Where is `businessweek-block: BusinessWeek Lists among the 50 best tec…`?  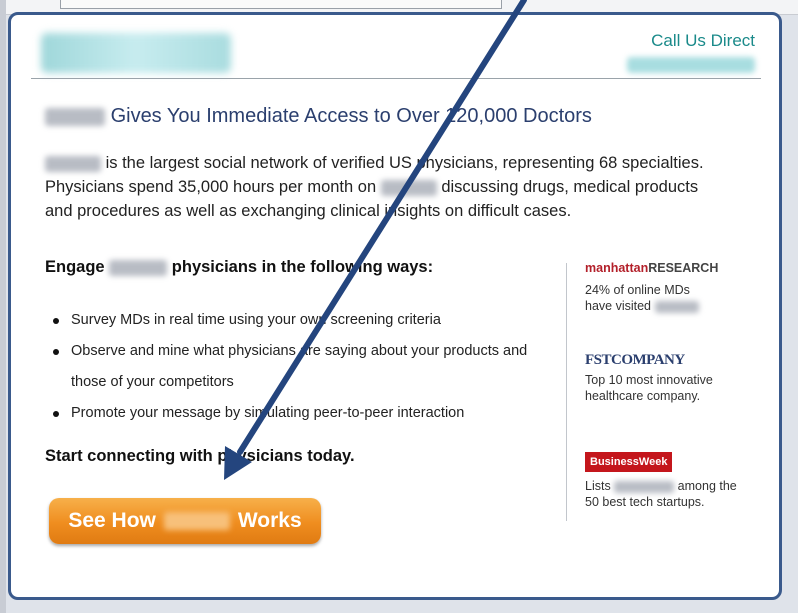 businessweek-block: BusinessWeek Lists among the 50 best tec… is located at coordinates (661, 481).